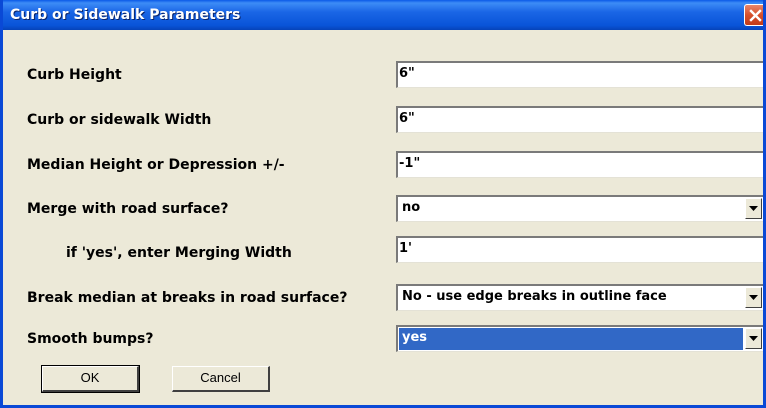 Image resolution: width=766 pixels, height=408 pixels. What do you see at coordinates (119, 120) in the screenshot?
I see `curb-width-label: Curb or sidewalk Width` at bounding box center [119, 120].